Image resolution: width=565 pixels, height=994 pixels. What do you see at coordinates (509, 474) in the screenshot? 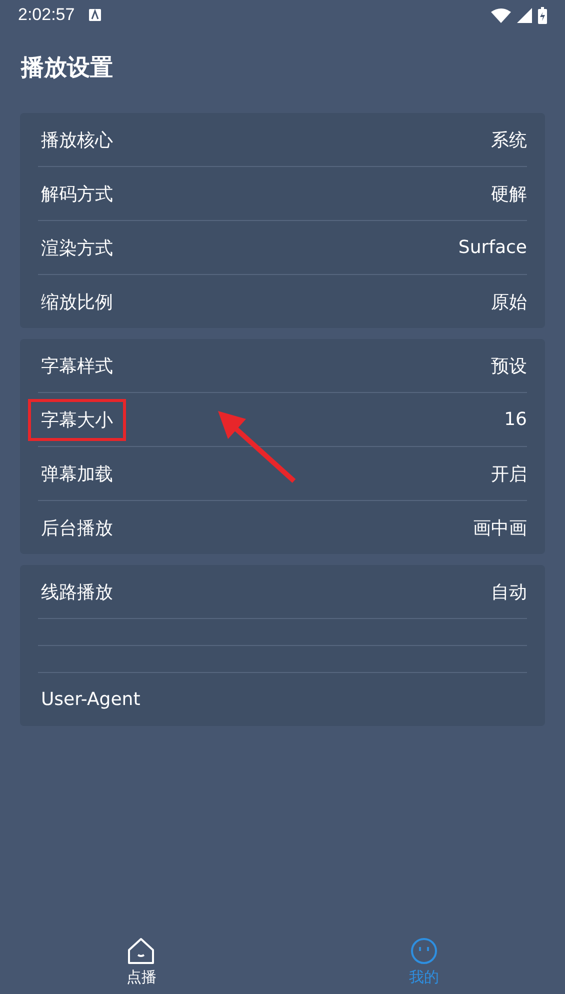
I see `setting-value: 开启` at bounding box center [509, 474].